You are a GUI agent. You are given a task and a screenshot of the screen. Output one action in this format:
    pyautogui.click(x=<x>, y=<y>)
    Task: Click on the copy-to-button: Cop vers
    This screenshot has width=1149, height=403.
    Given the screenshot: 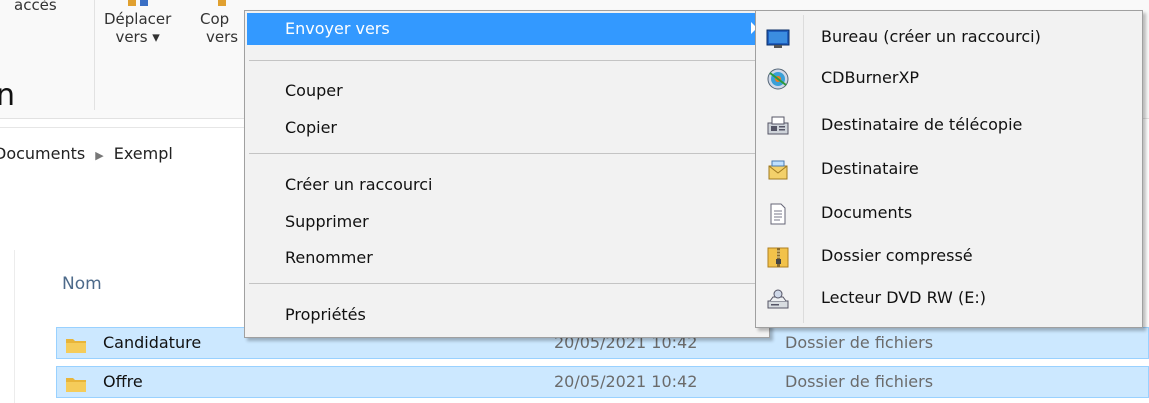 What is the action you would take?
    pyautogui.click(x=222, y=23)
    